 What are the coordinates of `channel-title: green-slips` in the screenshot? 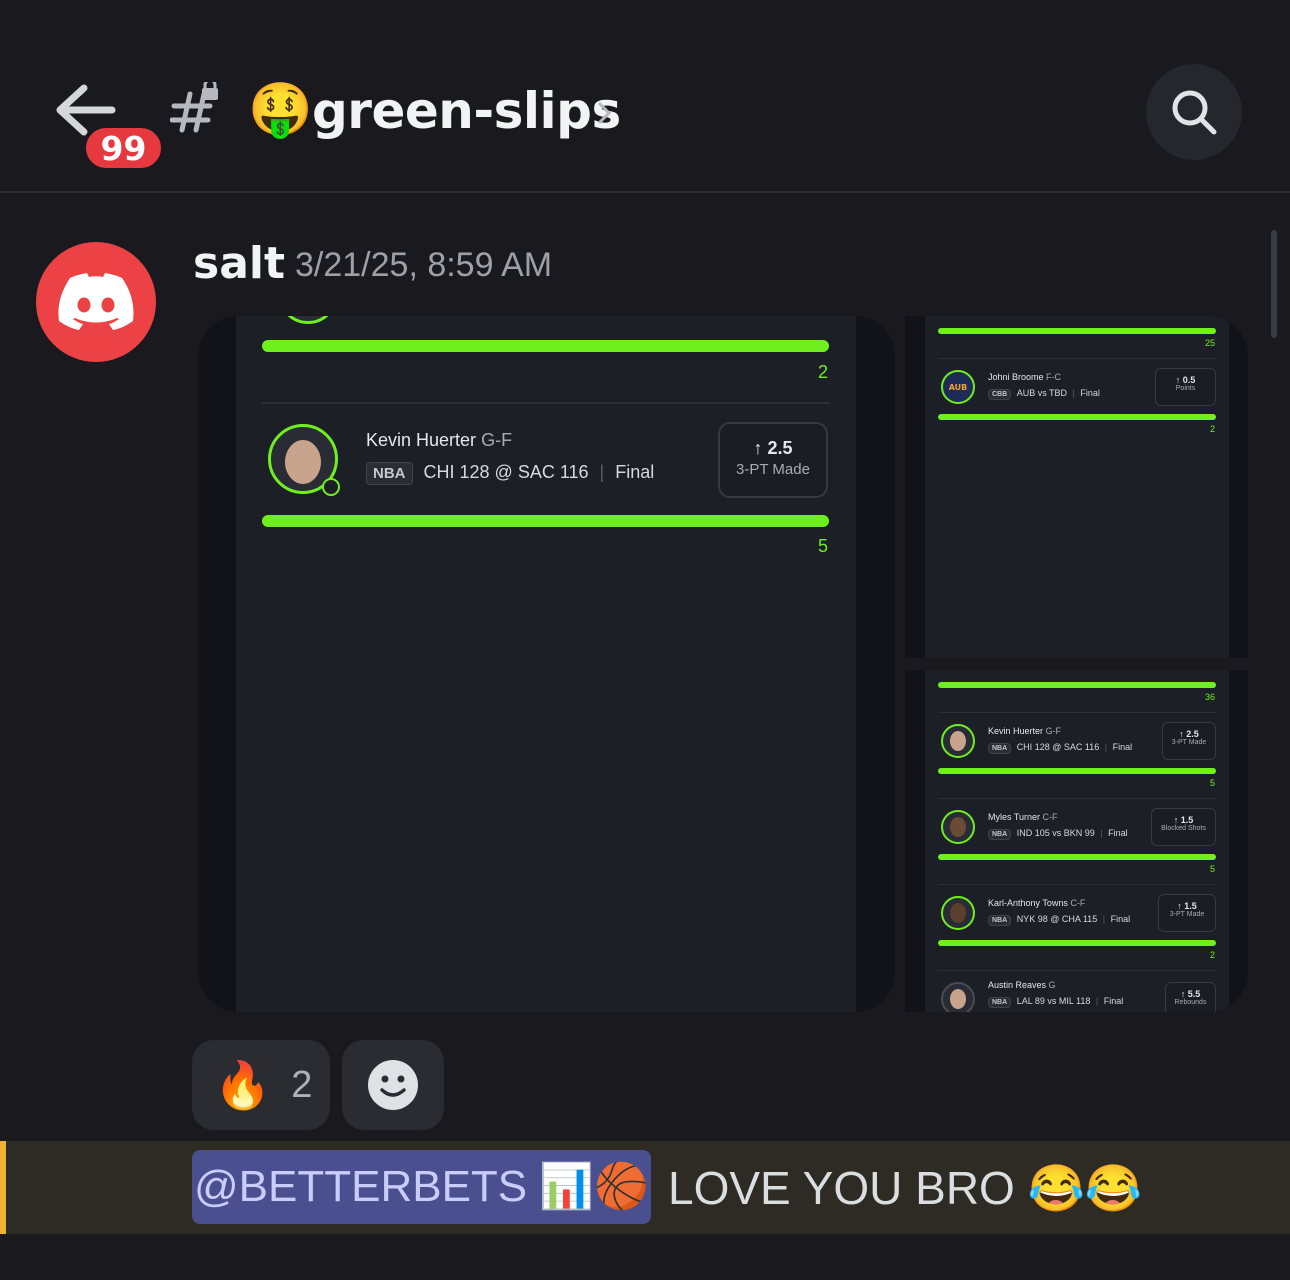 It's located at (466, 111).